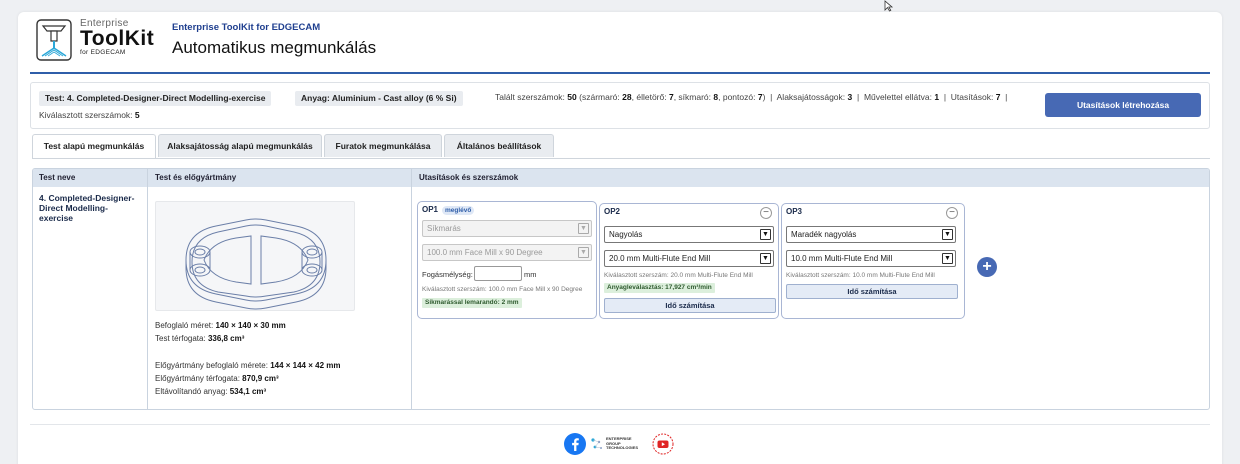 This screenshot has width=1240, height=464. Describe the element at coordinates (620, 73) in the screenshot. I see `header-divider` at that location.